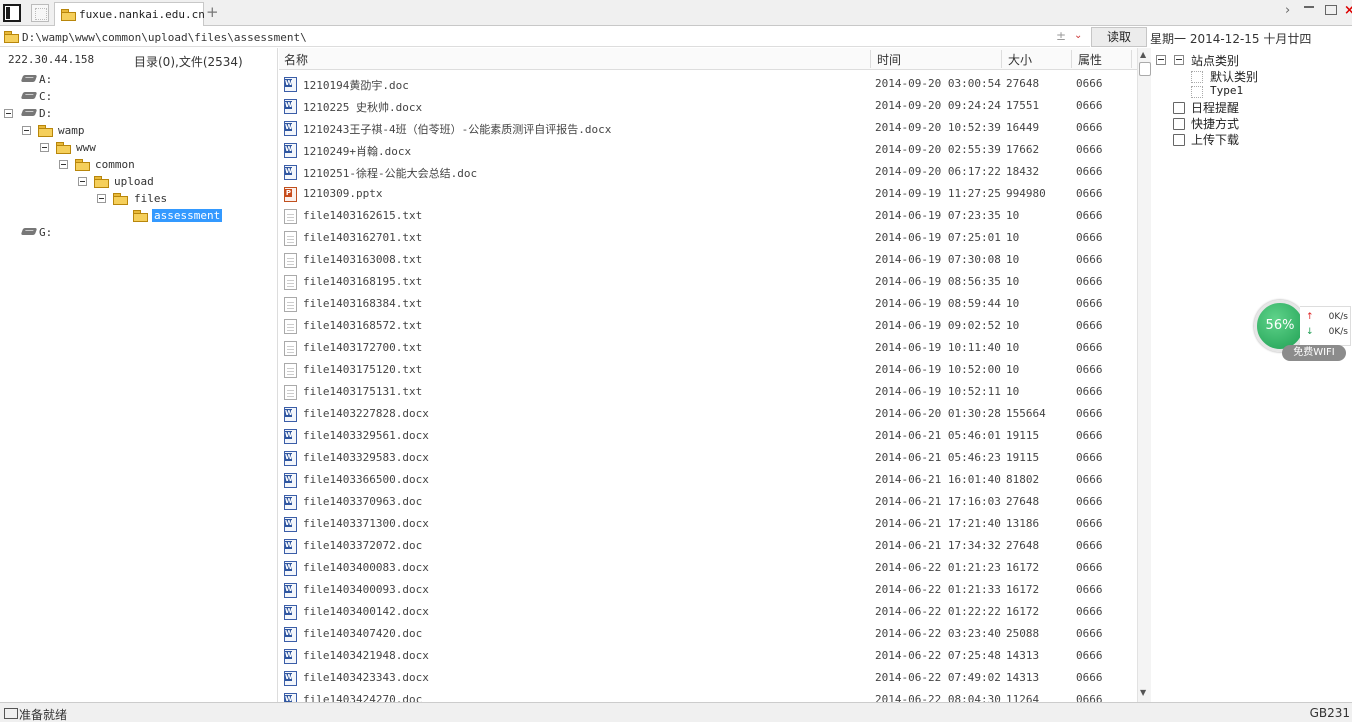 This screenshot has height=723, width=1352. What do you see at coordinates (1215, 140) in the screenshot?
I see `upload-download-label: 上传下载` at bounding box center [1215, 140].